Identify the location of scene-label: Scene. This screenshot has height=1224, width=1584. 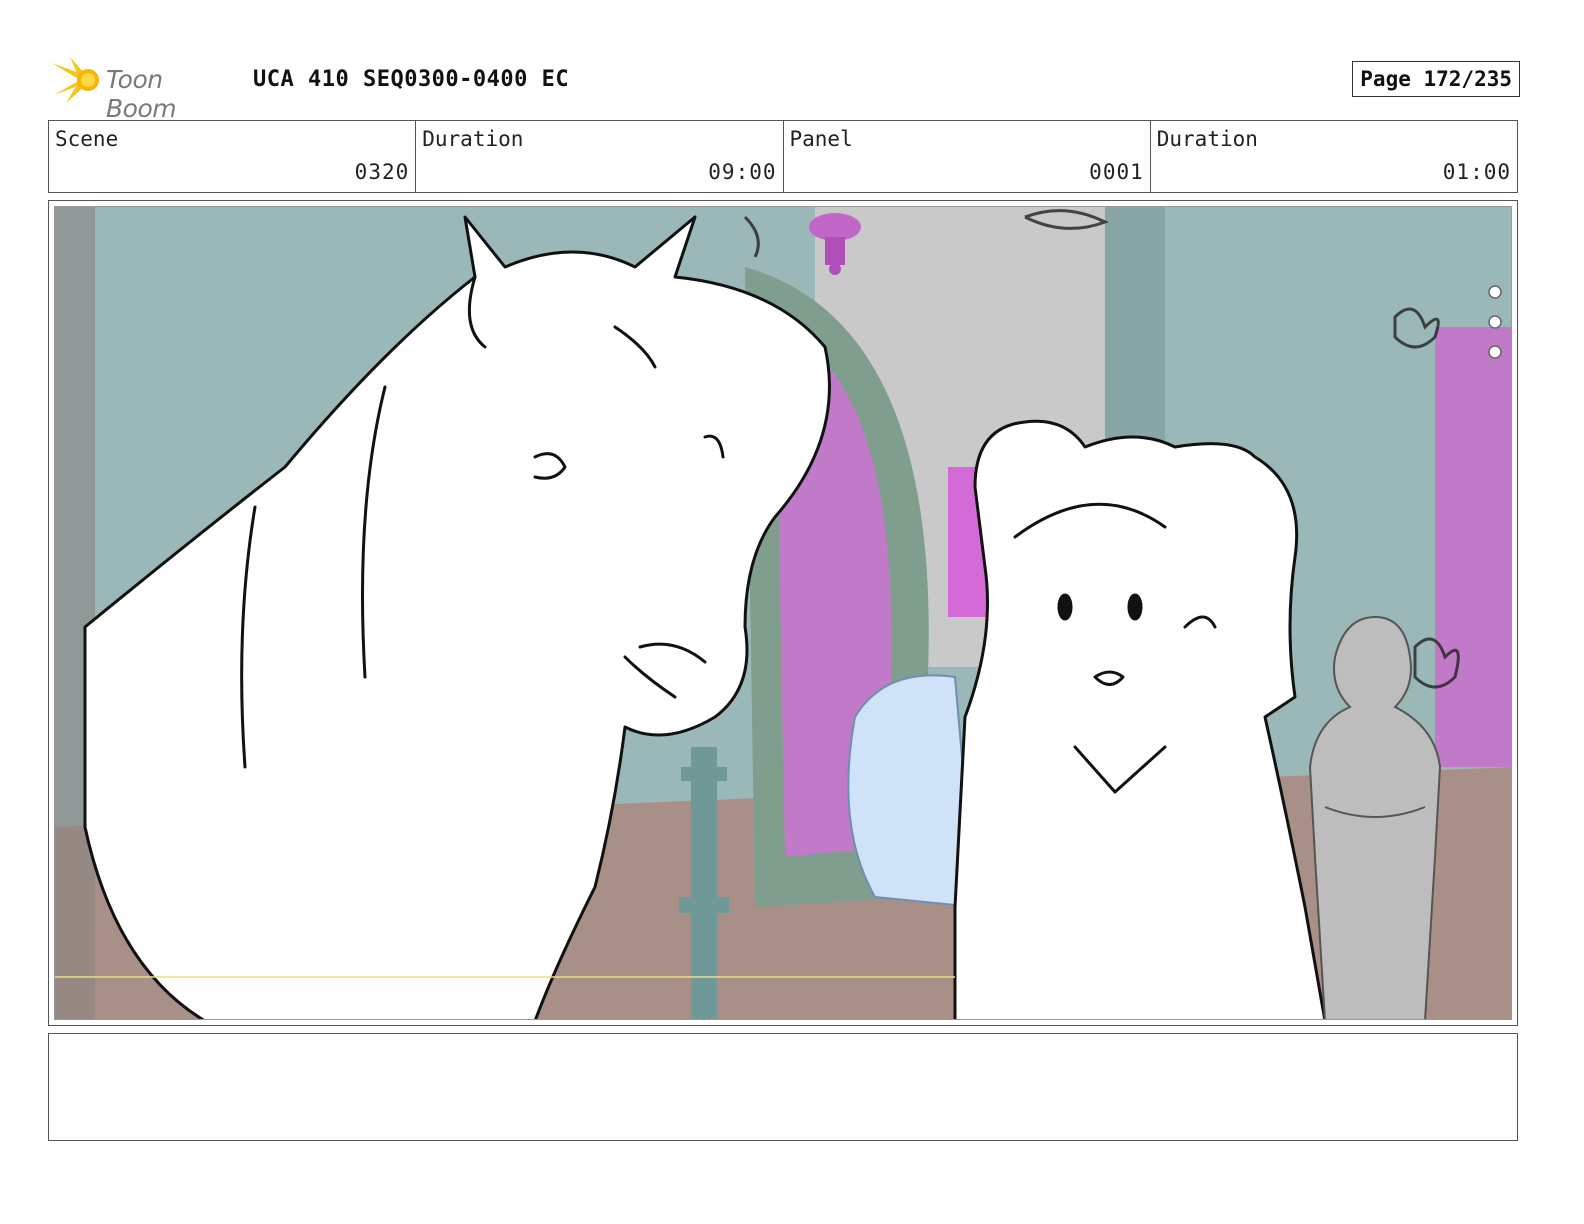
(87, 139).